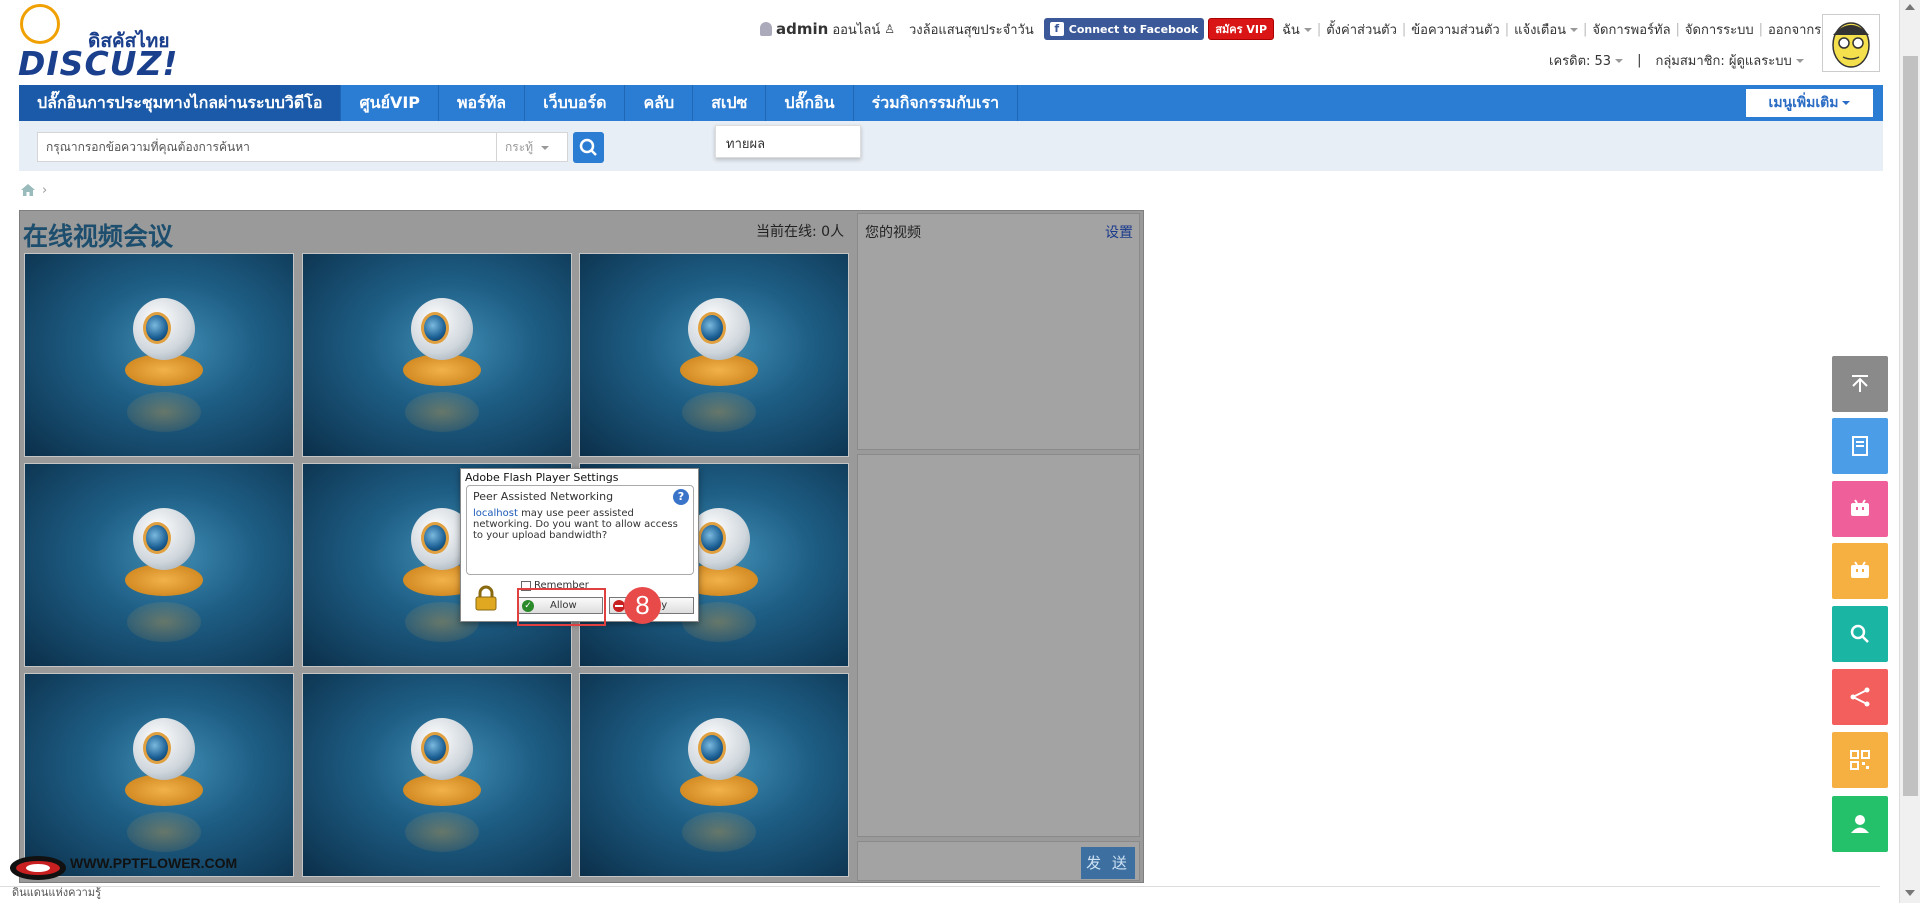 This screenshot has height=903, width=1920. What do you see at coordinates (542, 477) in the screenshot?
I see `flash-dialog-title: Adobe Flash Player Settings` at bounding box center [542, 477].